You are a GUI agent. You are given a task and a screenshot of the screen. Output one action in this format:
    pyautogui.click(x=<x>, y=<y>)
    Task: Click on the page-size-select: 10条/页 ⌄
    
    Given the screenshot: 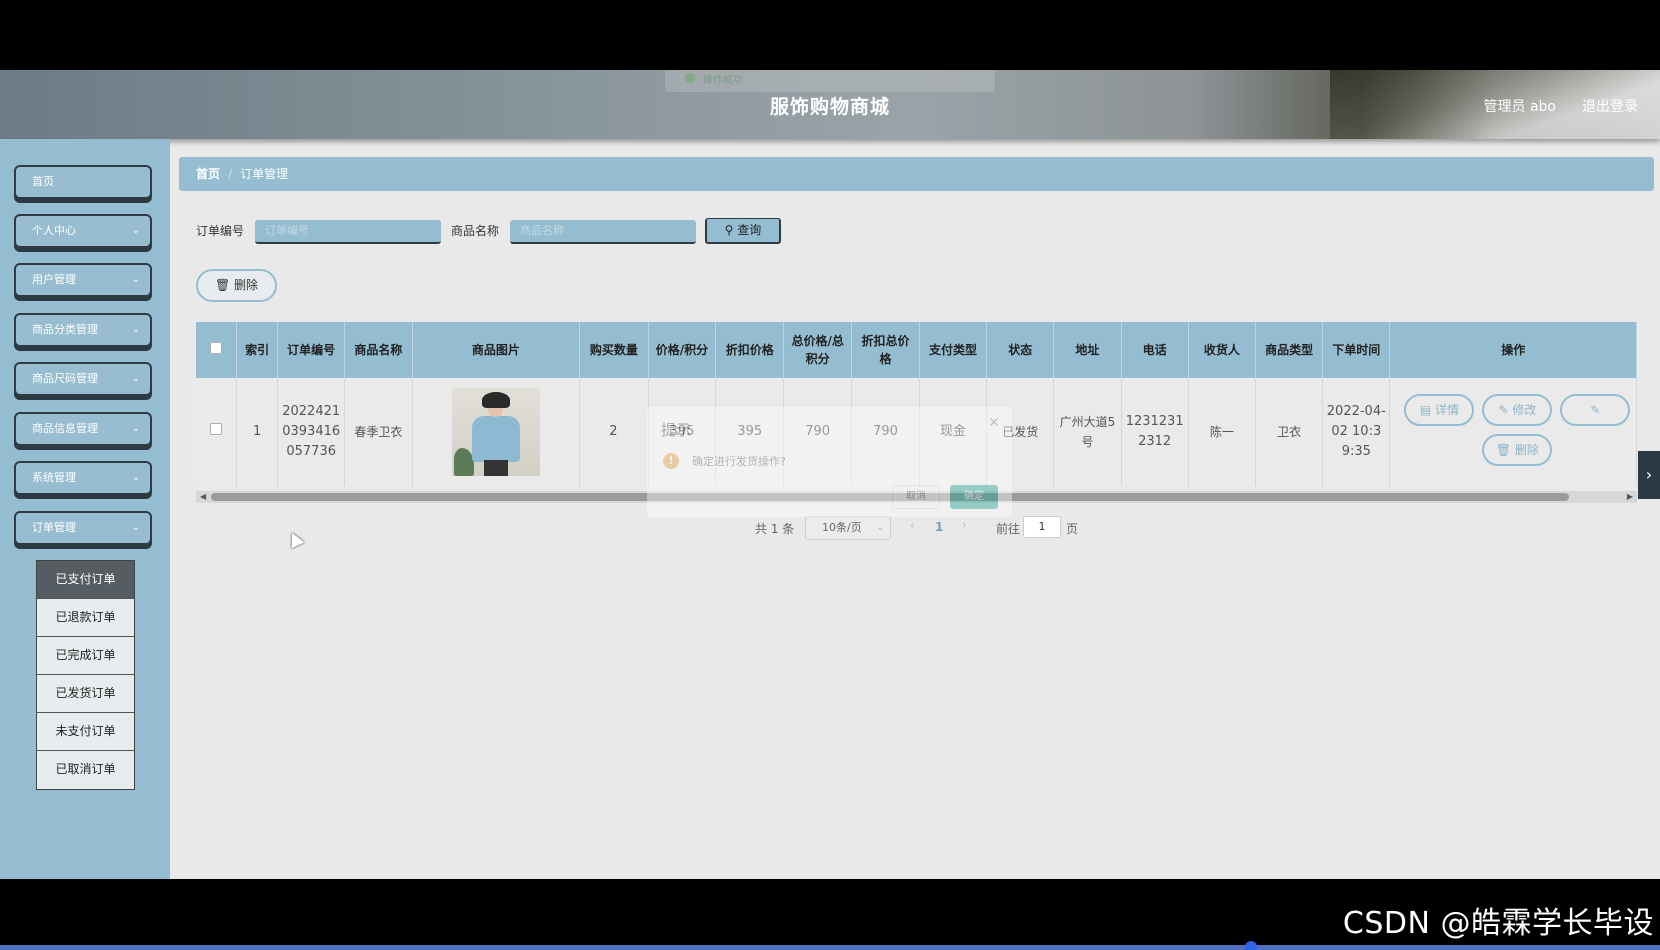 What is the action you would take?
    pyautogui.click(x=848, y=528)
    